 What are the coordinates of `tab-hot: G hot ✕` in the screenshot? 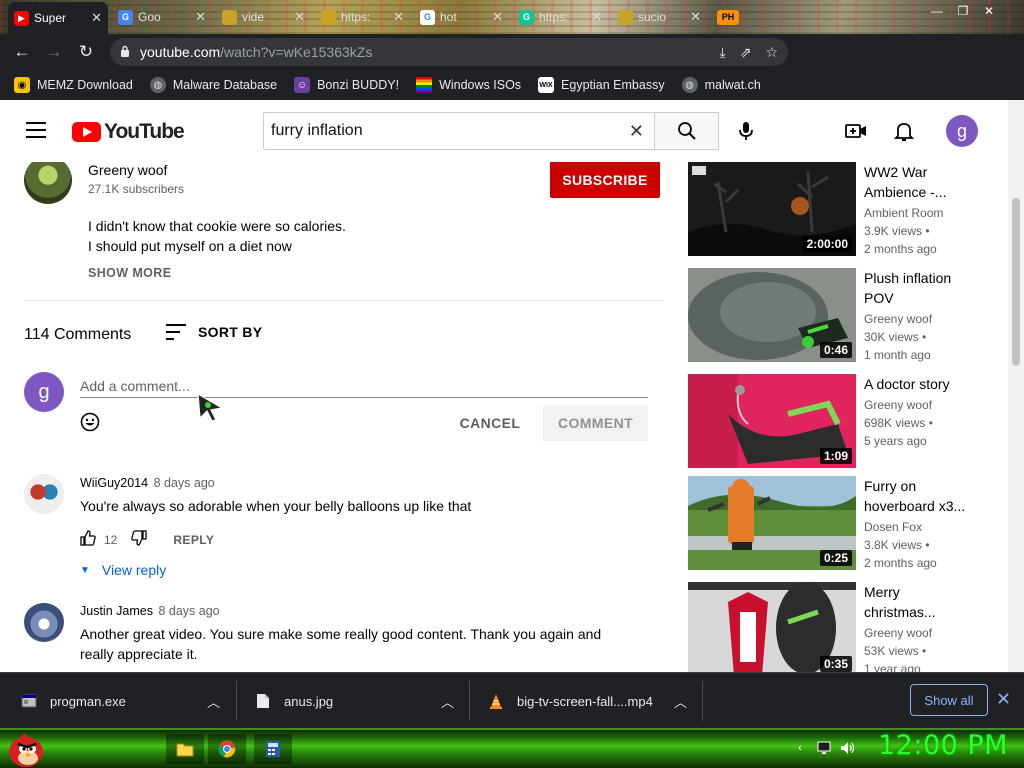 It's located at (461, 17).